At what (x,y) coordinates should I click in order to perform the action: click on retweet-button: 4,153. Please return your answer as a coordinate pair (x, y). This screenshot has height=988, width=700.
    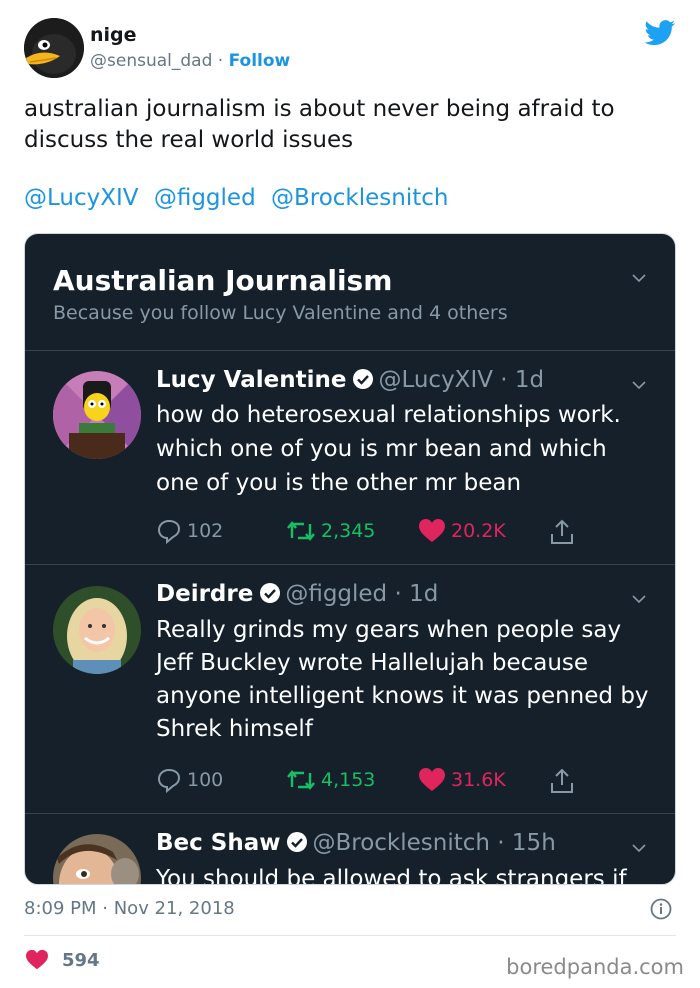
    Looking at the image, I should click on (330, 780).